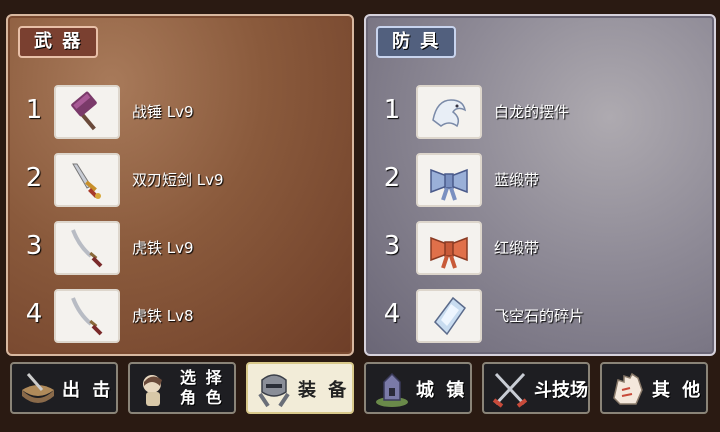 The height and width of the screenshot is (432, 720). I want to click on white-dragon-ornament-icon, so click(449, 112).